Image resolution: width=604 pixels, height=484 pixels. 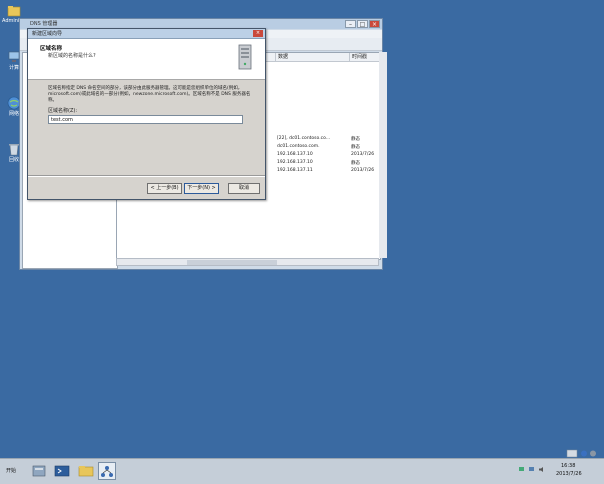 I want to click on server-icon, so click(x=245, y=57).